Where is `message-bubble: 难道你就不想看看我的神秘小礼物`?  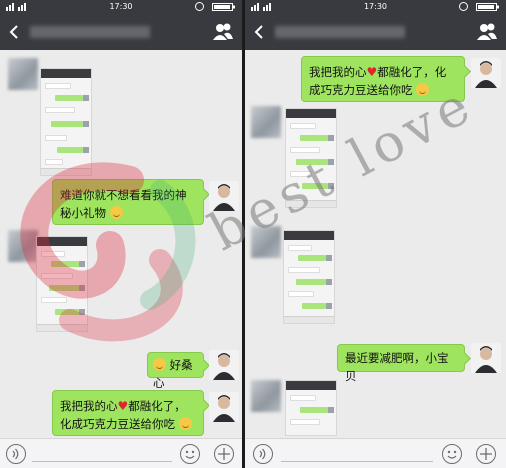 message-bubble: 难道你就不想看看我的神秘小礼物 is located at coordinates (131, 202).